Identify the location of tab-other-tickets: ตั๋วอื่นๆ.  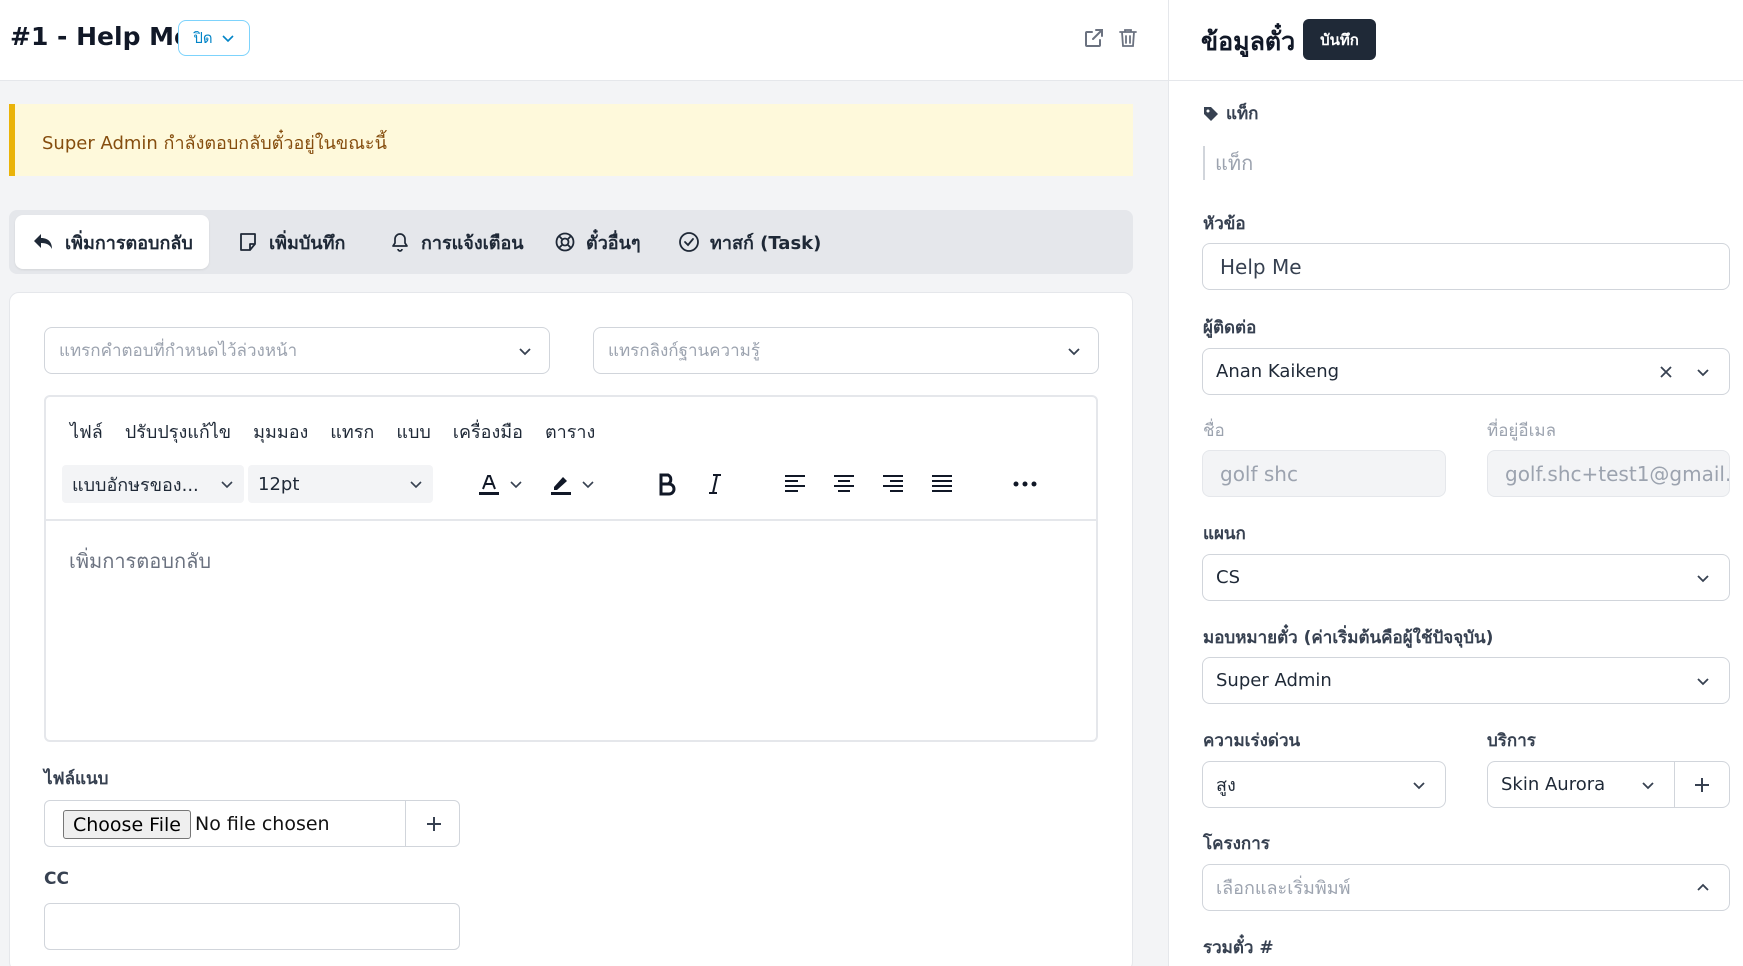
(597, 242).